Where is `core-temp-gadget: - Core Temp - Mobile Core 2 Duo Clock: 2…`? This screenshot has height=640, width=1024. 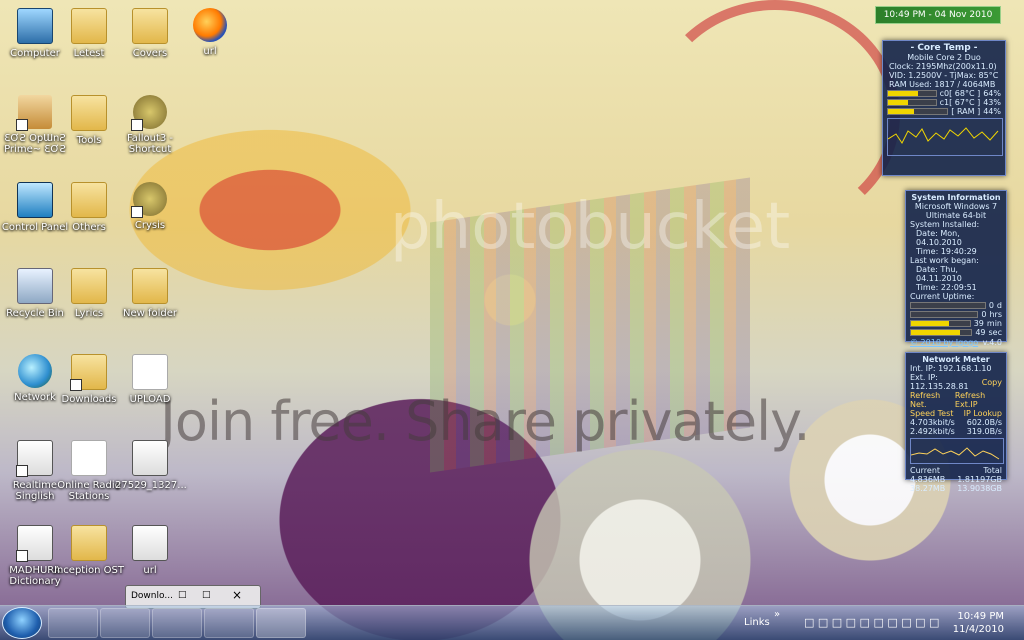
core-temp-gadget: - Core Temp - Mobile Core 2 Duo Clock: 2… is located at coordinates (944, 108).